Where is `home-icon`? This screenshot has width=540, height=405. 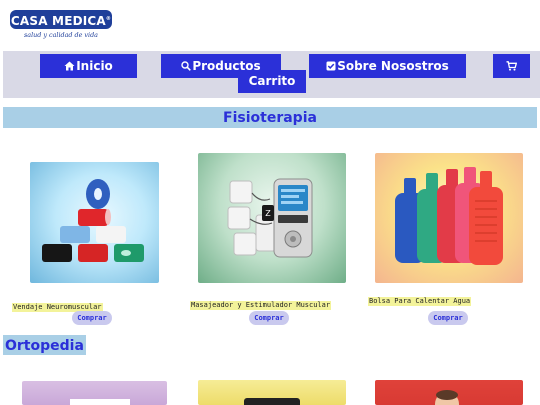 home-icon is located at coordinates (69, 66).